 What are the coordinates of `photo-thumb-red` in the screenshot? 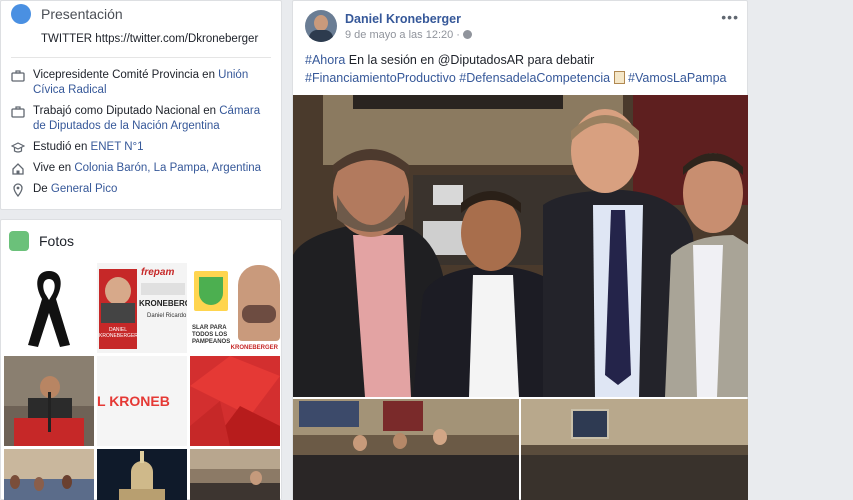 It's located at (235, 401).